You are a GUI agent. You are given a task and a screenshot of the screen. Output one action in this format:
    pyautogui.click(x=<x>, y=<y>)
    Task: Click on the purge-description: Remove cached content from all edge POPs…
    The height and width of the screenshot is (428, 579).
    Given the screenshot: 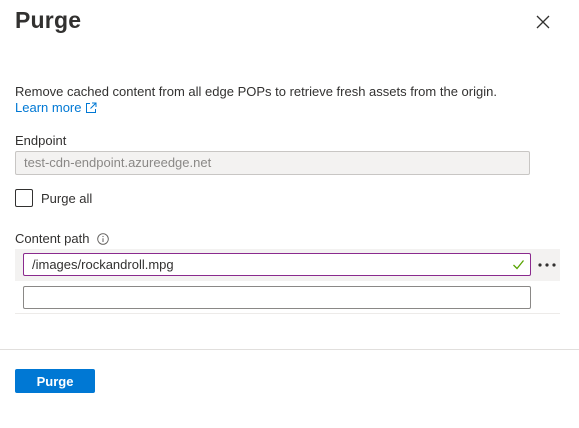 What is the action you would take?
    pyautogui.click(x=256, y=91)
    